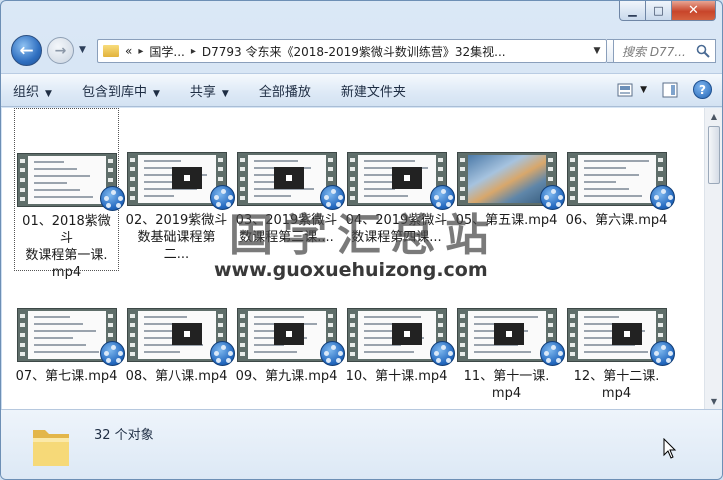 The width and height of the screenshot is (723, 480). I want to click on minimize-button: ▁, so click(632, 11).